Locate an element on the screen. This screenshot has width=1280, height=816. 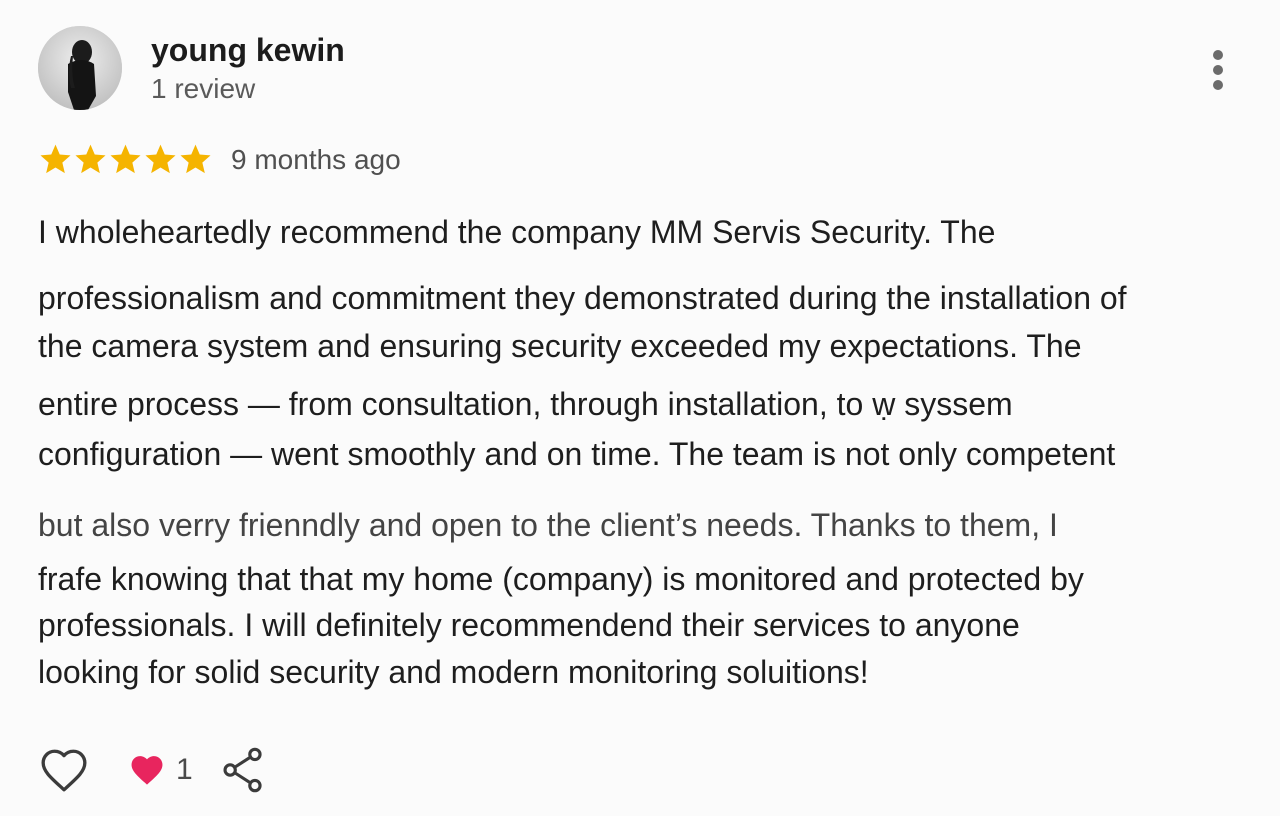
avatar is located at coordinates (80, 68).